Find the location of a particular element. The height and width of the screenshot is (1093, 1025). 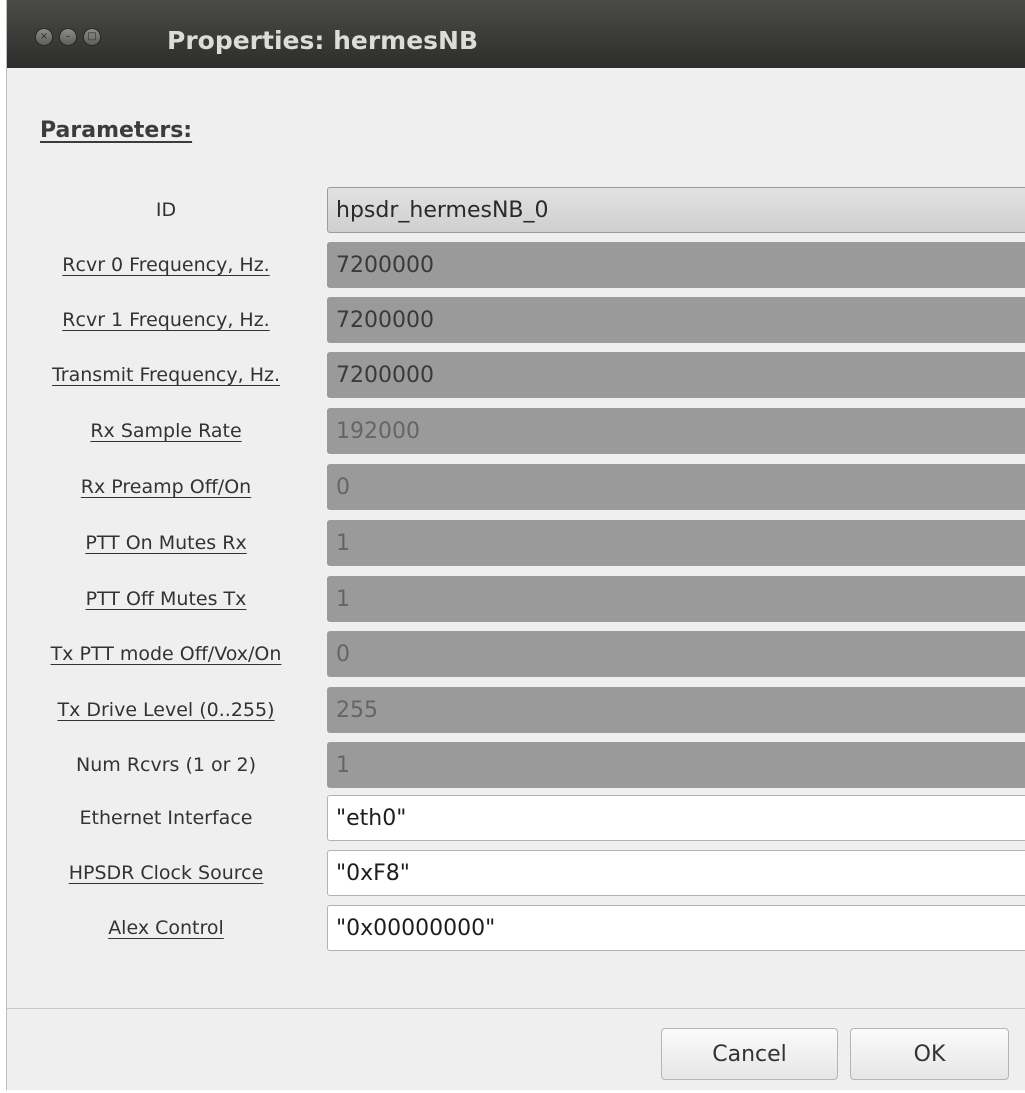

param-value-rcvr0-frequency: 7200000 is located at coordinates (676, 265).